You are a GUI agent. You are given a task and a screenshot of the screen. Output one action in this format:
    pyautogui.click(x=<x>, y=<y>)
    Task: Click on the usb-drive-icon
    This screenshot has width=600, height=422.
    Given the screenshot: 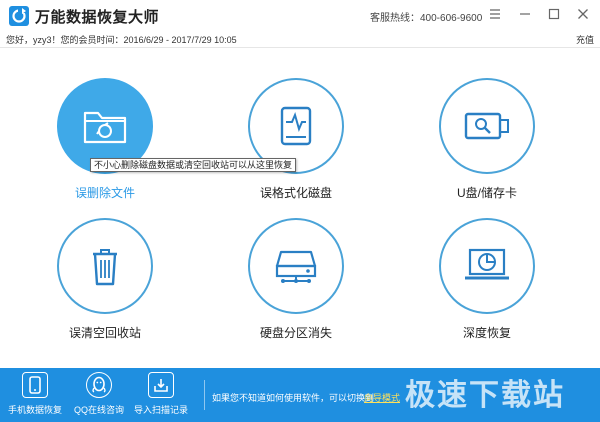 What is the action you would take?
    pyautogui.click(x=487, y=126)
    